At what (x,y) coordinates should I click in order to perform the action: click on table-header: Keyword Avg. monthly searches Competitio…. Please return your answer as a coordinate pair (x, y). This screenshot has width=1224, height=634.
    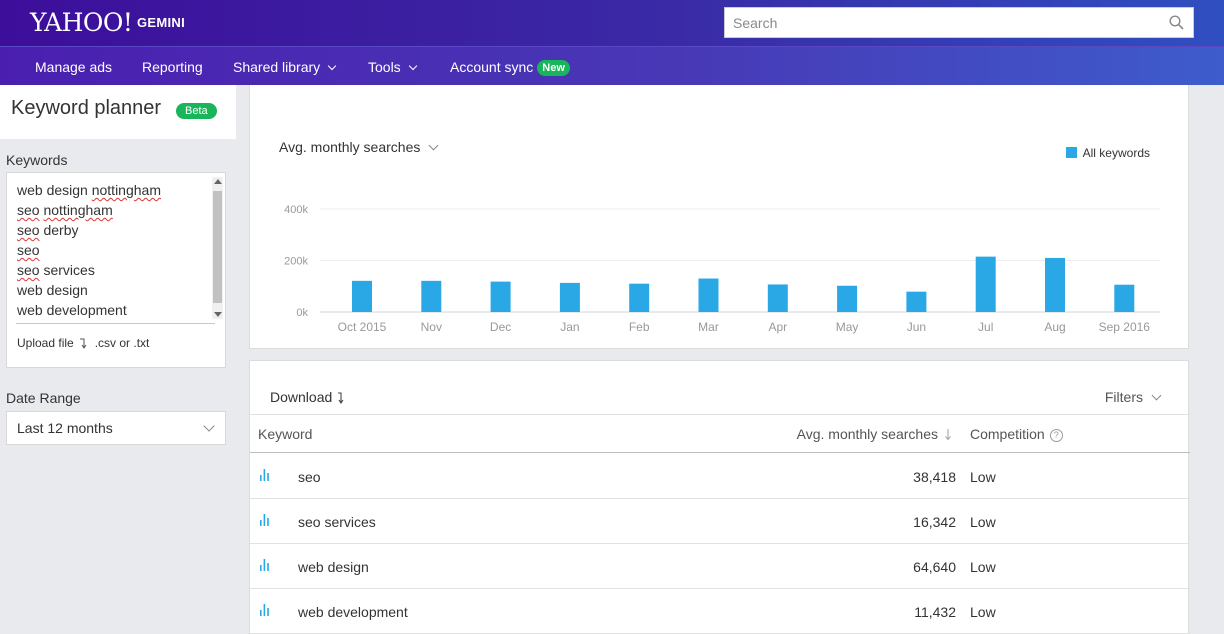
    Looking at the image, I should click on (720, 433).